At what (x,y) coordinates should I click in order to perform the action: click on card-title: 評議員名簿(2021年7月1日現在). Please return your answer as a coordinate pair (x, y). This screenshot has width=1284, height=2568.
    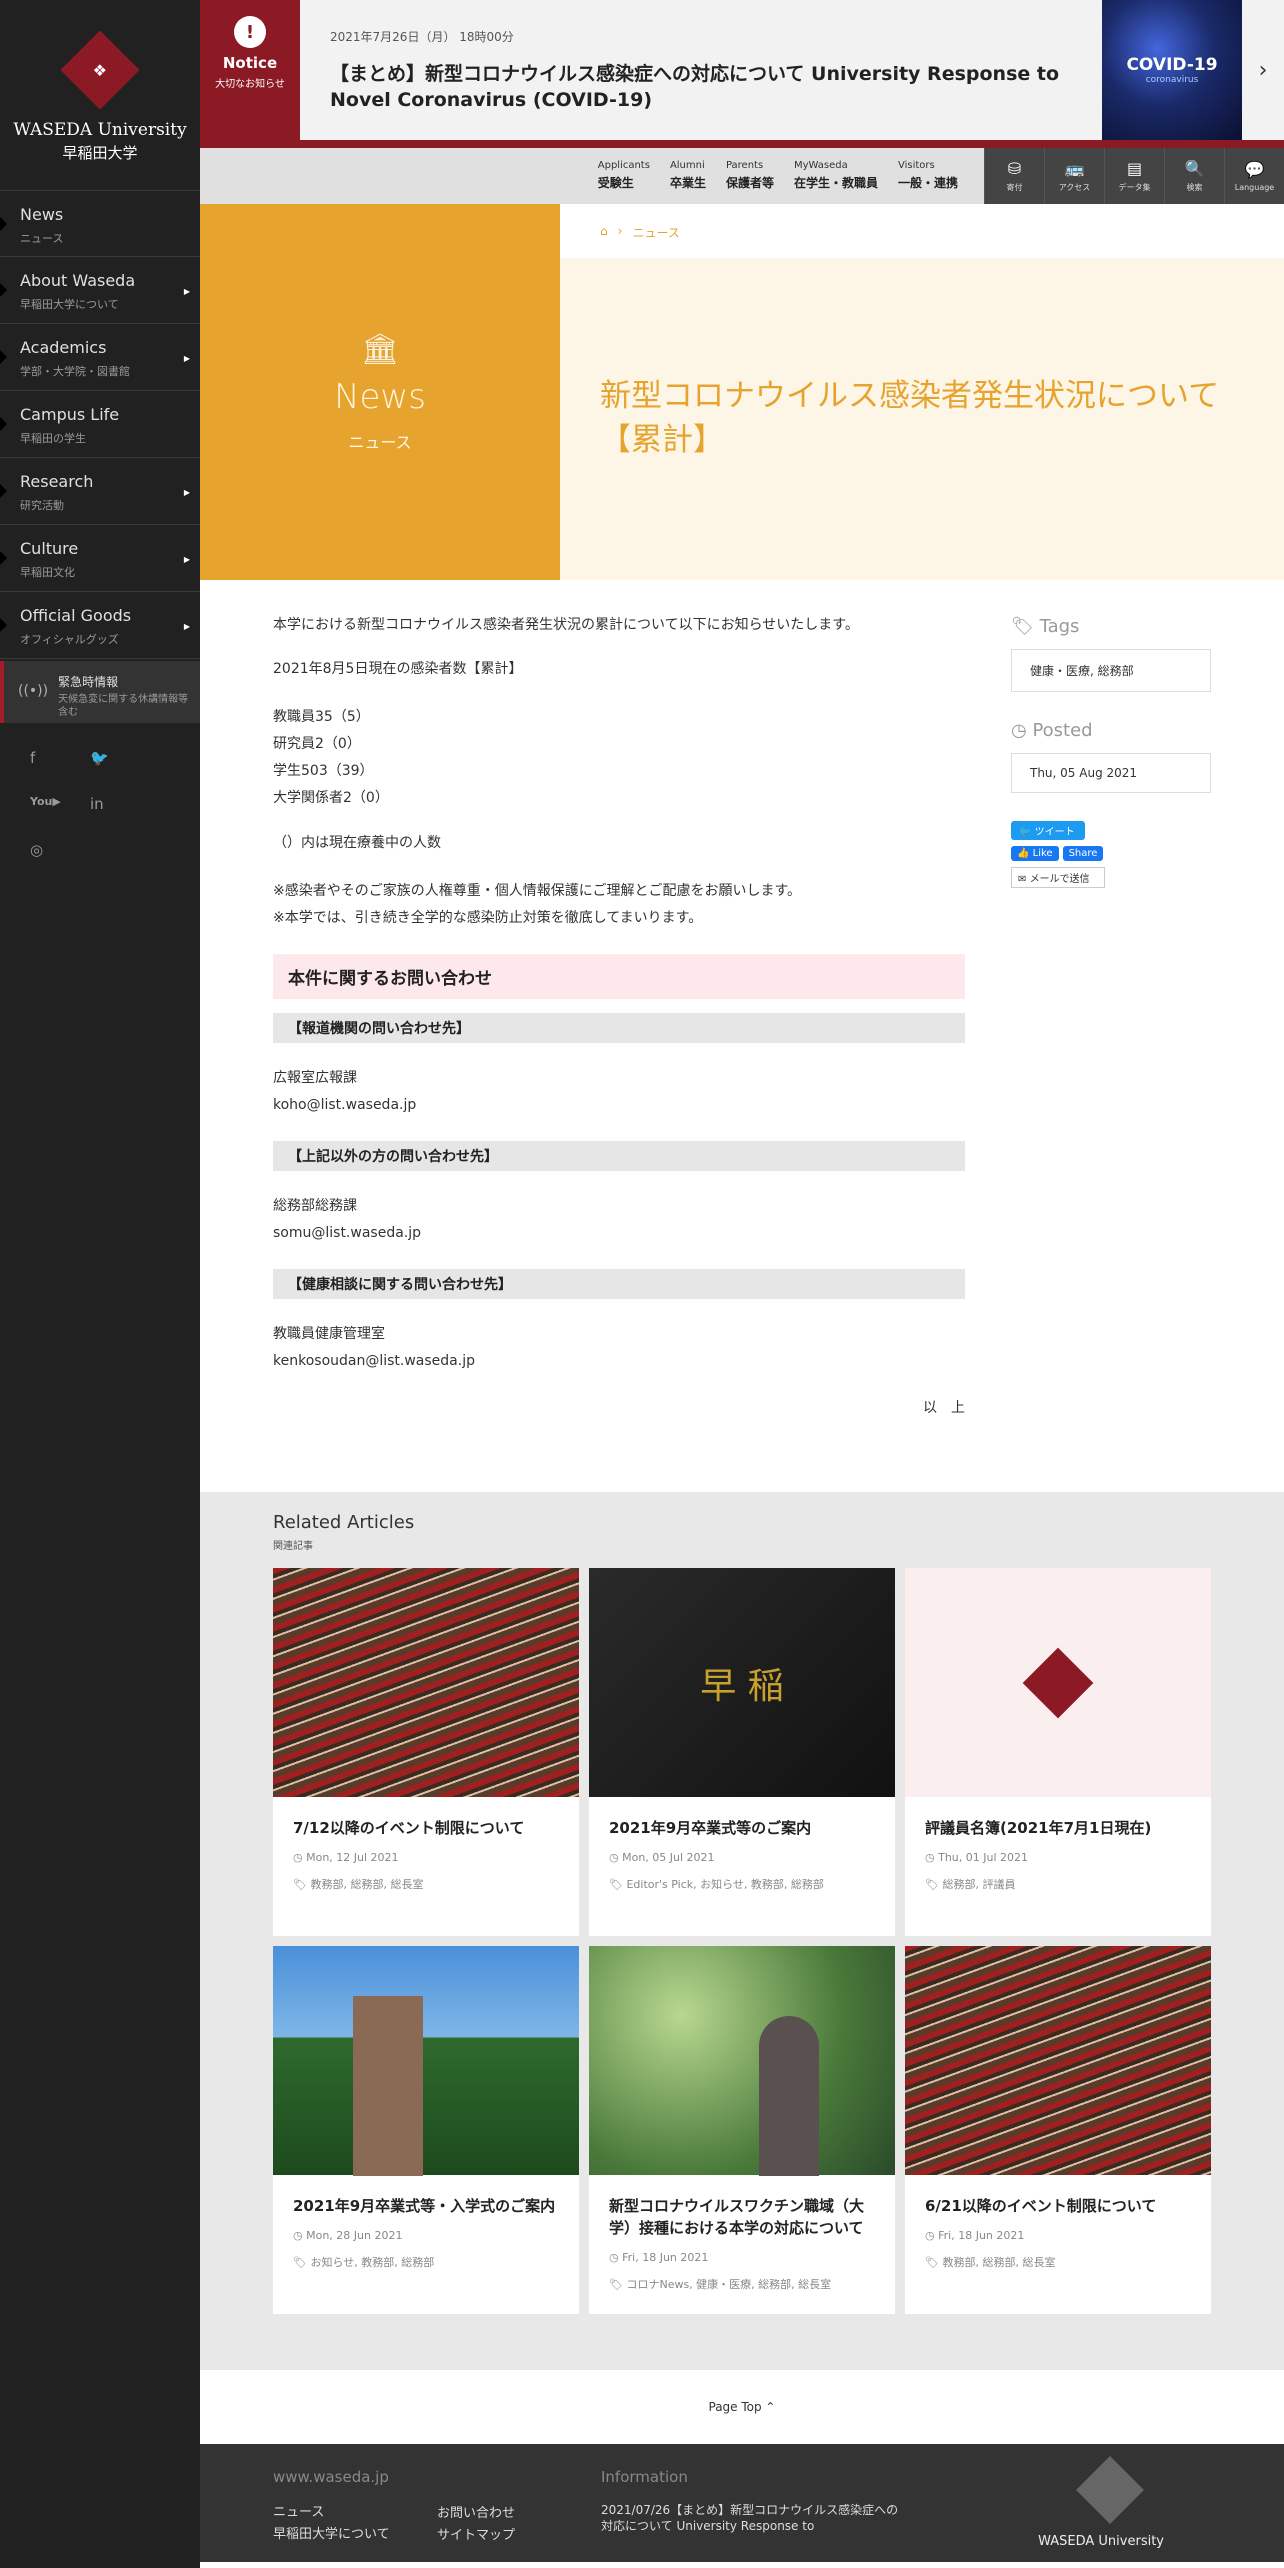
    Looking at the image, I should click on (1058, 1828).